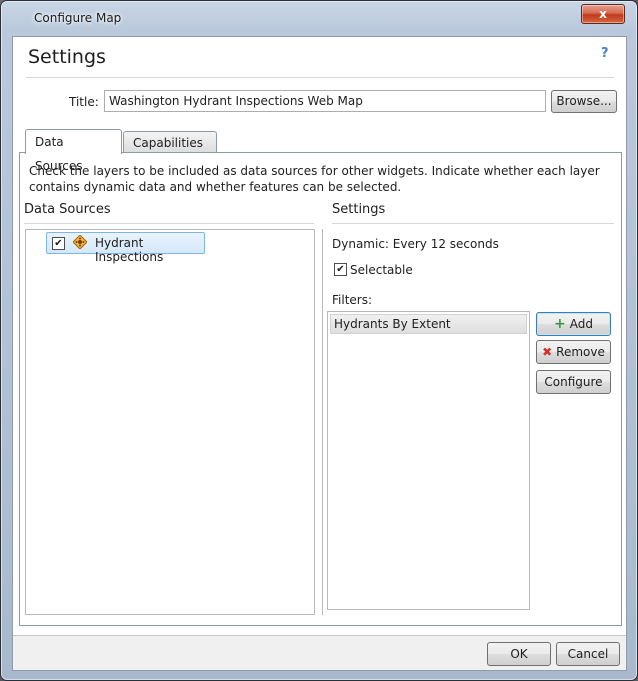 The height and width of the screenshot is (681, 638). Describe the element at coordinates (169, 223) in the screenshot. I see `data-sources-divider` at that location.